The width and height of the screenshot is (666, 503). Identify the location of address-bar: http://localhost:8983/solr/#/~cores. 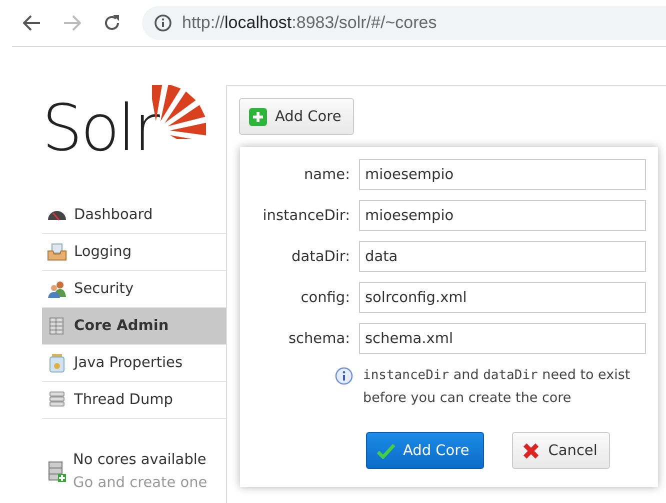
(404, 23).